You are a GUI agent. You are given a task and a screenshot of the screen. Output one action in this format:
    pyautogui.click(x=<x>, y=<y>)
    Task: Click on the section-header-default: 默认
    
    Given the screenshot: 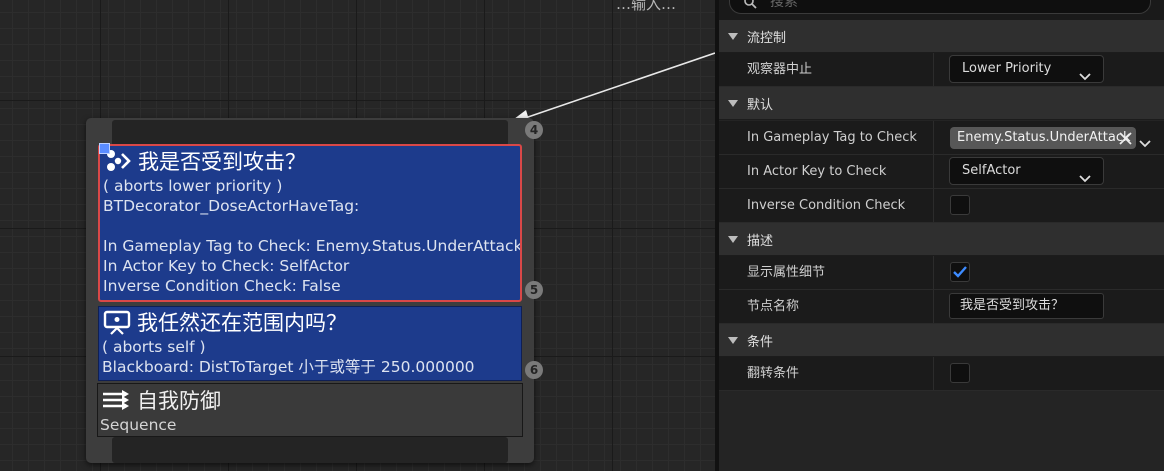 What is the action you would take?
    pyautogui.click(x=941, y=103)
    